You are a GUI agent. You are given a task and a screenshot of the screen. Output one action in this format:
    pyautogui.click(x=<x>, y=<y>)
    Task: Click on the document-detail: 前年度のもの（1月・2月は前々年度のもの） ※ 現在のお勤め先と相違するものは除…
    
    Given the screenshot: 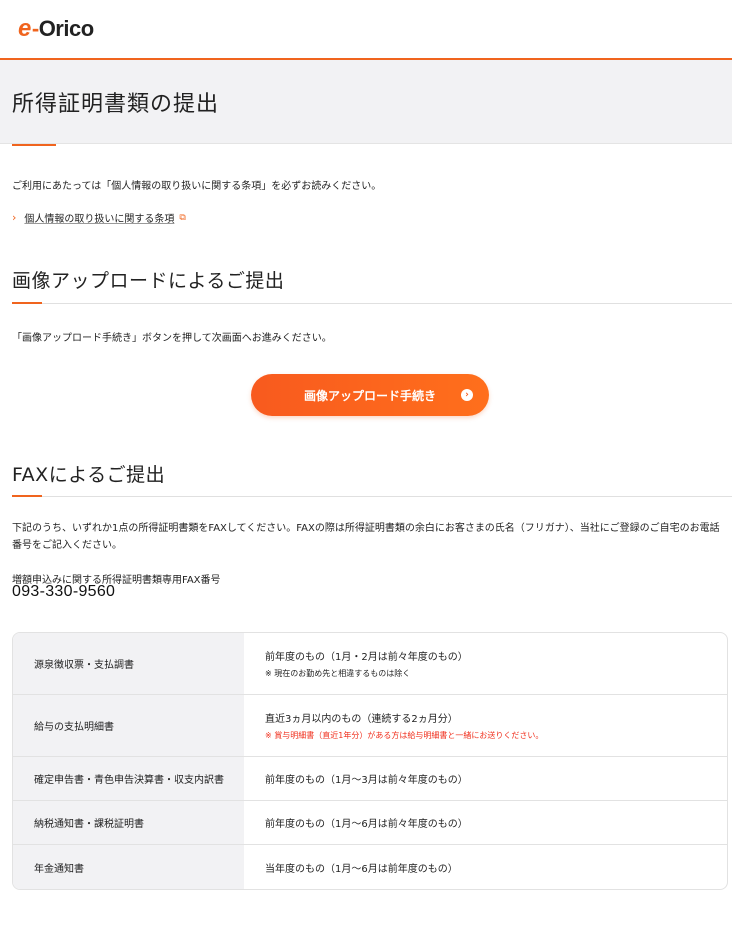 What is the action you would take?
    pyautogui.click(x=485, y=663)
    